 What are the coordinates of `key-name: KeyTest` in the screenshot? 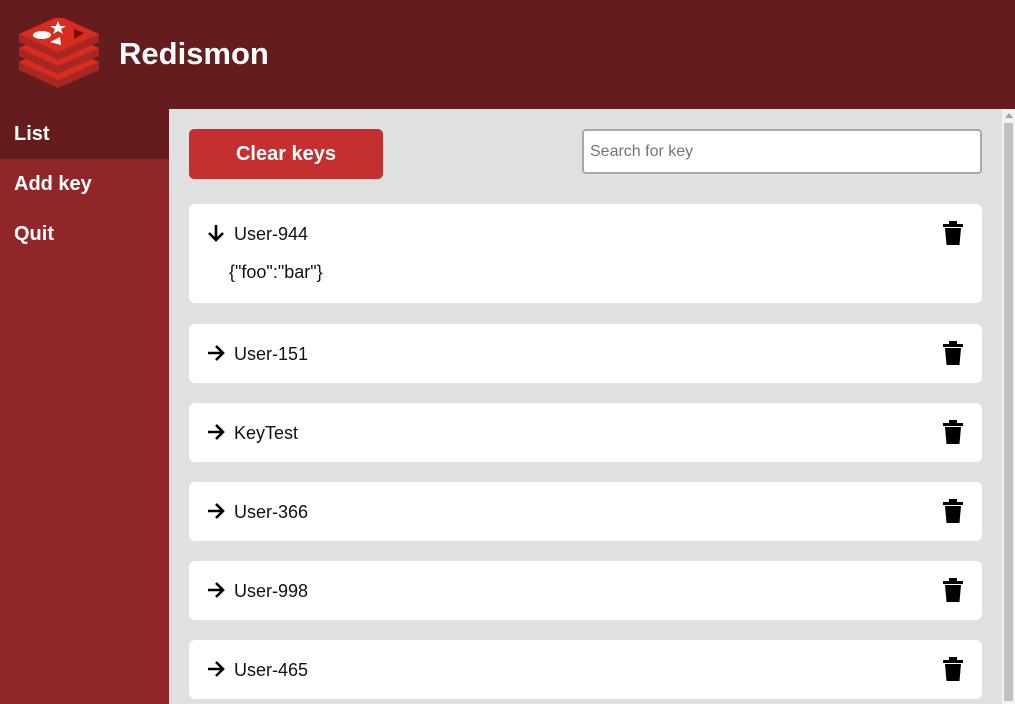 It's located at (266, 433).